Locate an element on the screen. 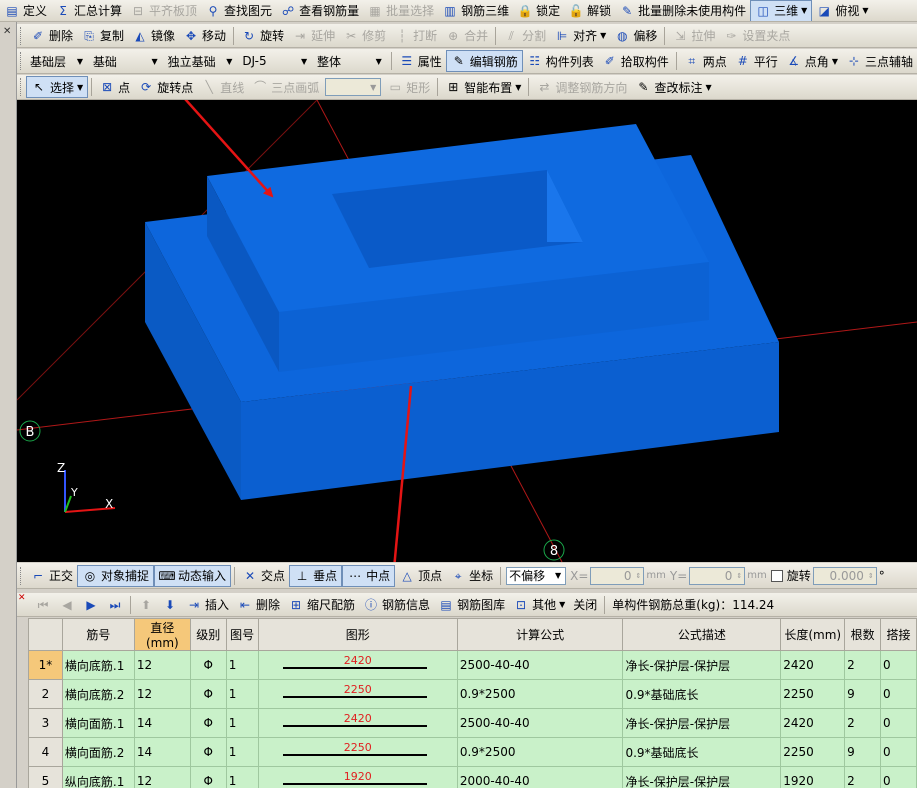  unlock-button: 🔓 解锁 is located at coordinates (589, 10).